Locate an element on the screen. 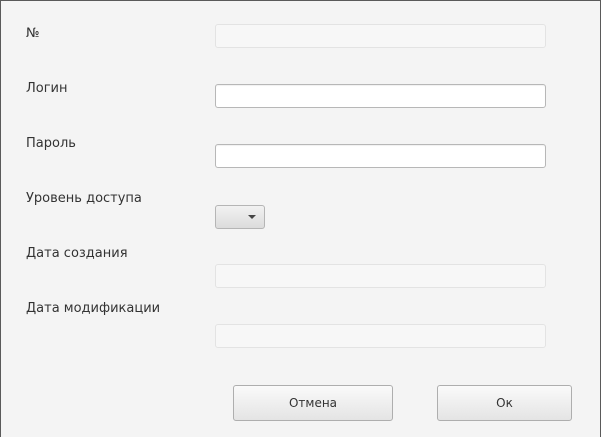  access-level-combo is located at coordinates (240, 217).